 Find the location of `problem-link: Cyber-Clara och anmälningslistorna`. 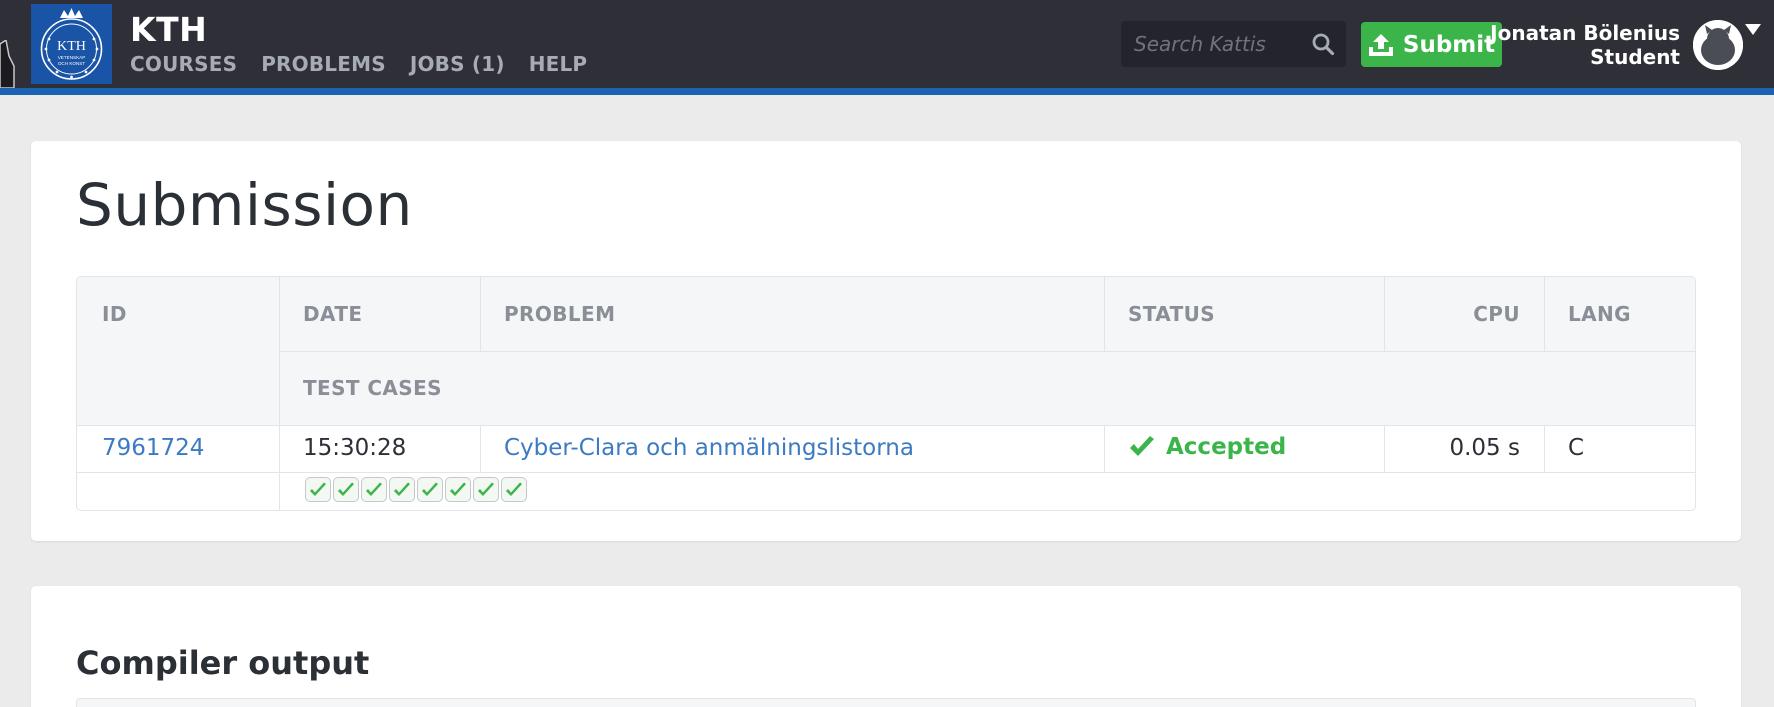

problem-link: Cyber-Clara och anmälningslistorna is located at coordinates (709, 448).